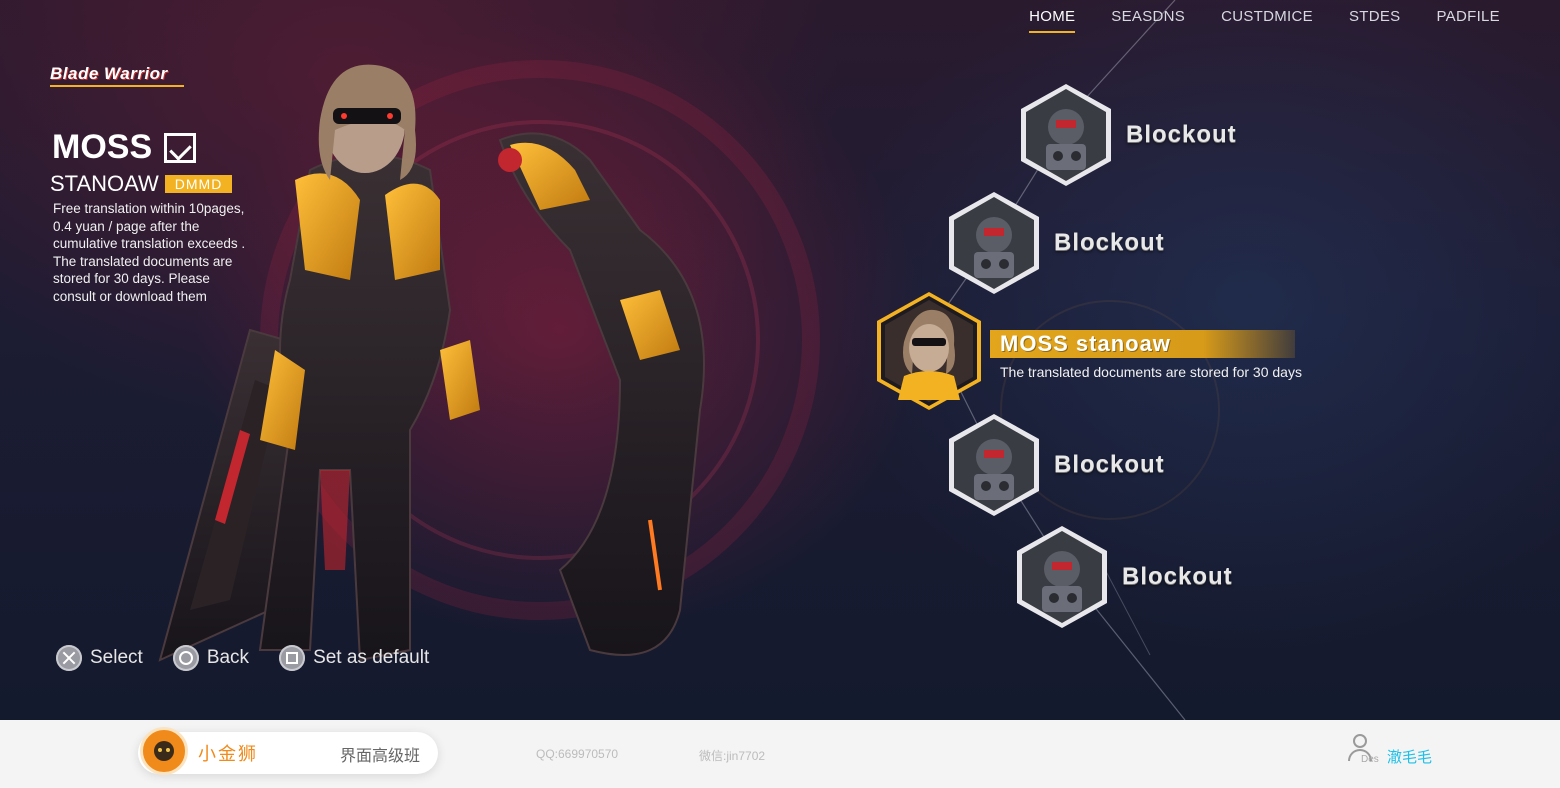 The image size is (1560, 788). I want to click on character-slot-1: Blockout, so click(1127, 135).